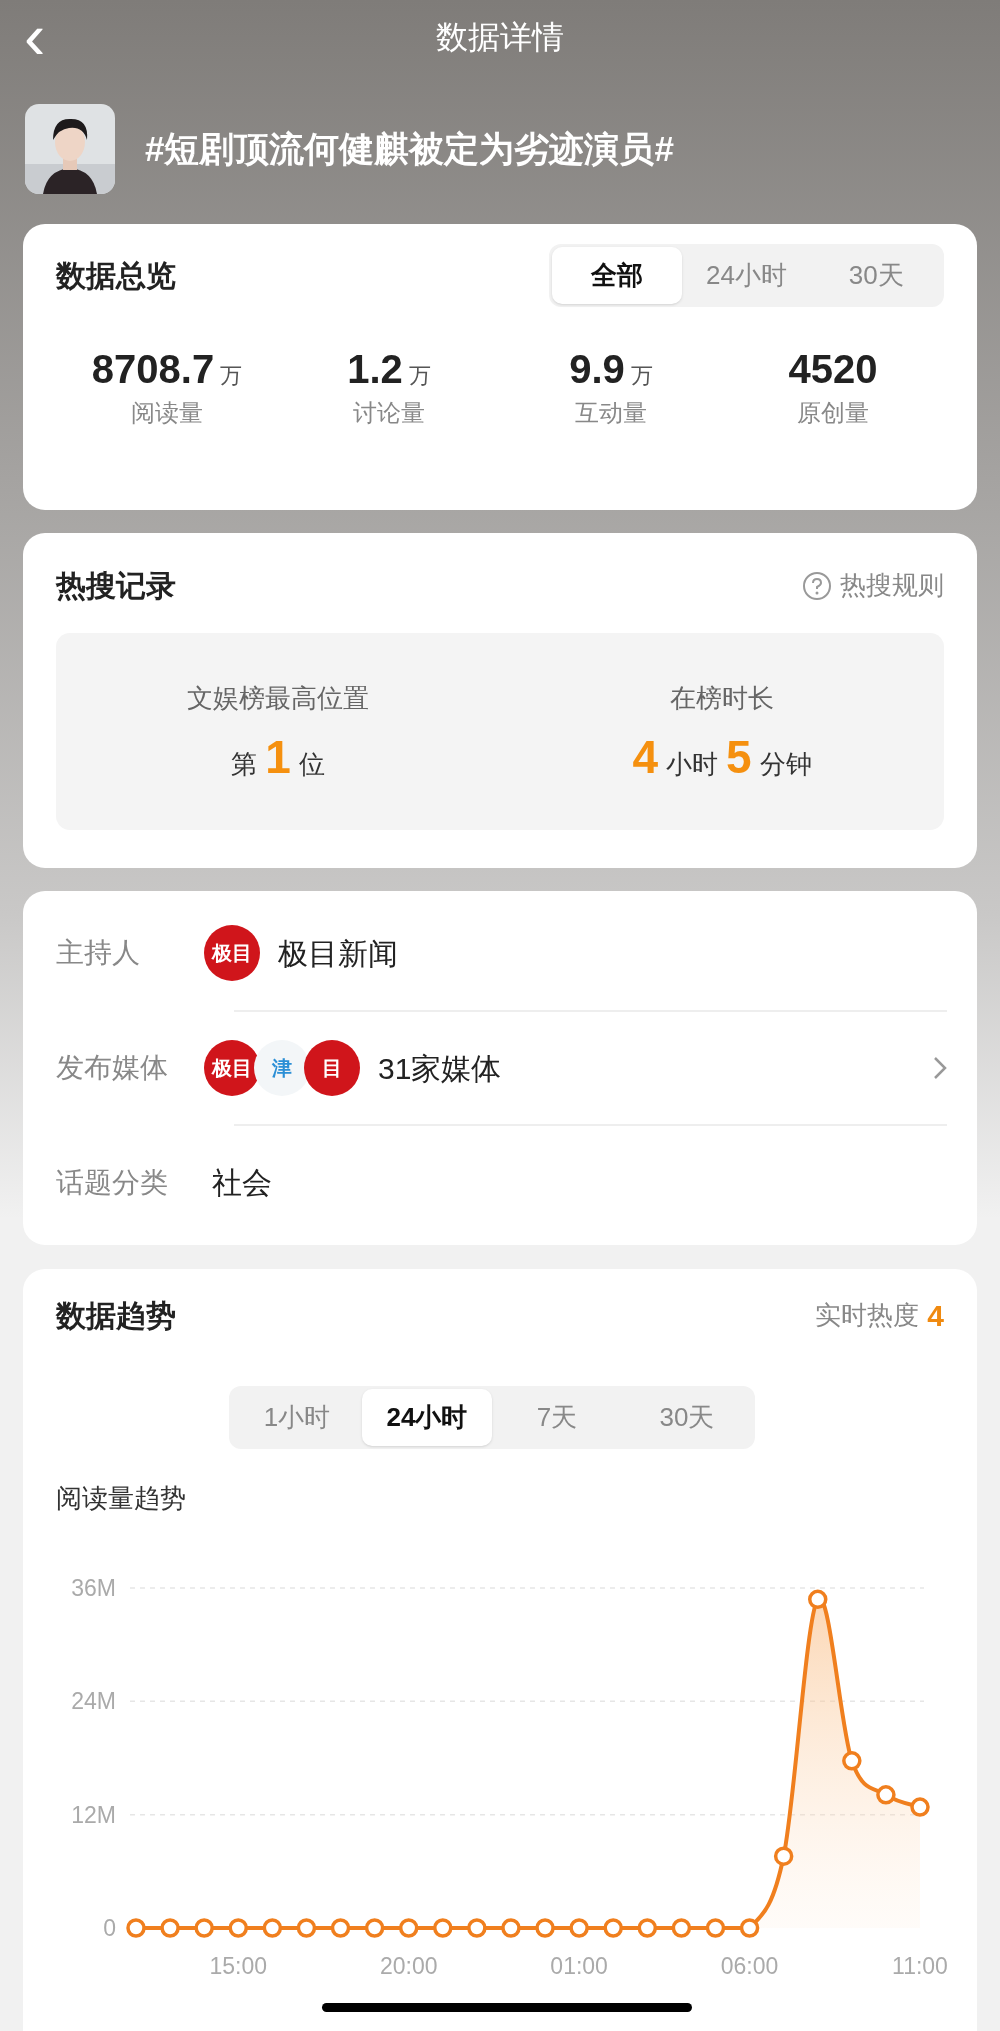 The height and width of the screenshot is (2031, 1000). Describe the element at coordinates (238, 1966) in the screenshot. I see `axis-label: 15:00` at that location.